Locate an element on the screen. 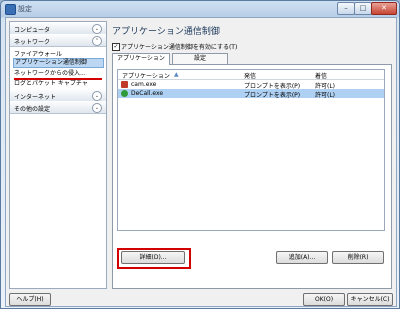 This screenshot has width=400, height=309. sidebar-item-app-control: アプリケーション通信制御 is located at coordinates (58, 63).